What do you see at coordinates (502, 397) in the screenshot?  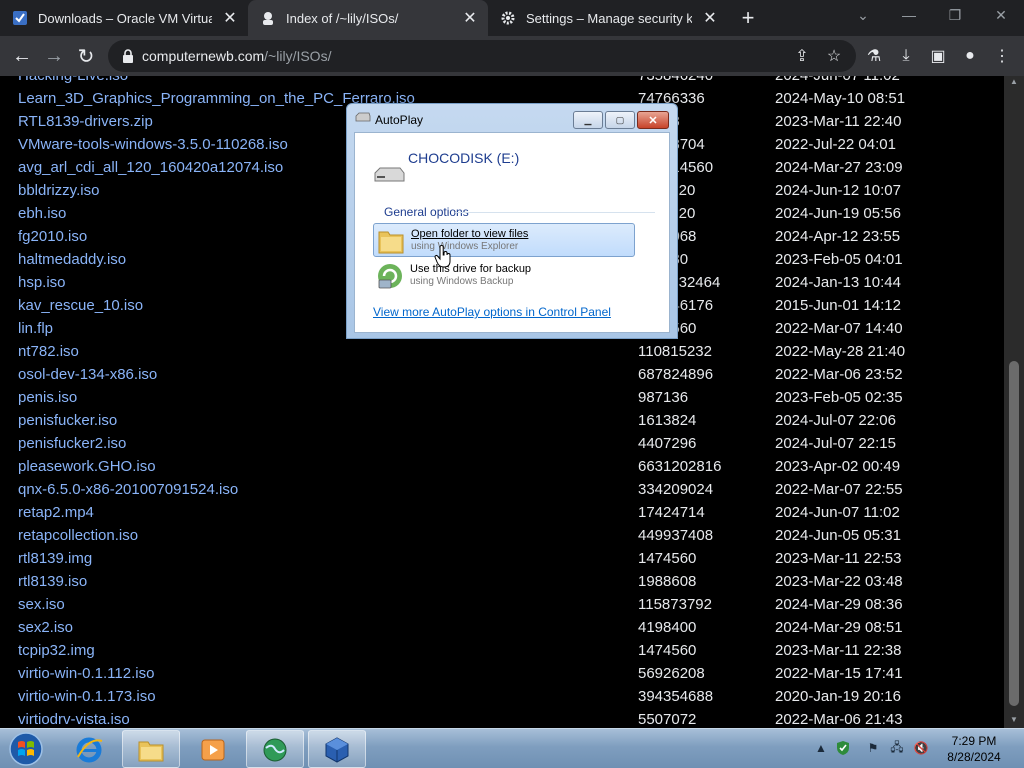 I see `file-row: penis.iso 987136 2023-Feb-05 02:35` at bounding box center [502, 397].